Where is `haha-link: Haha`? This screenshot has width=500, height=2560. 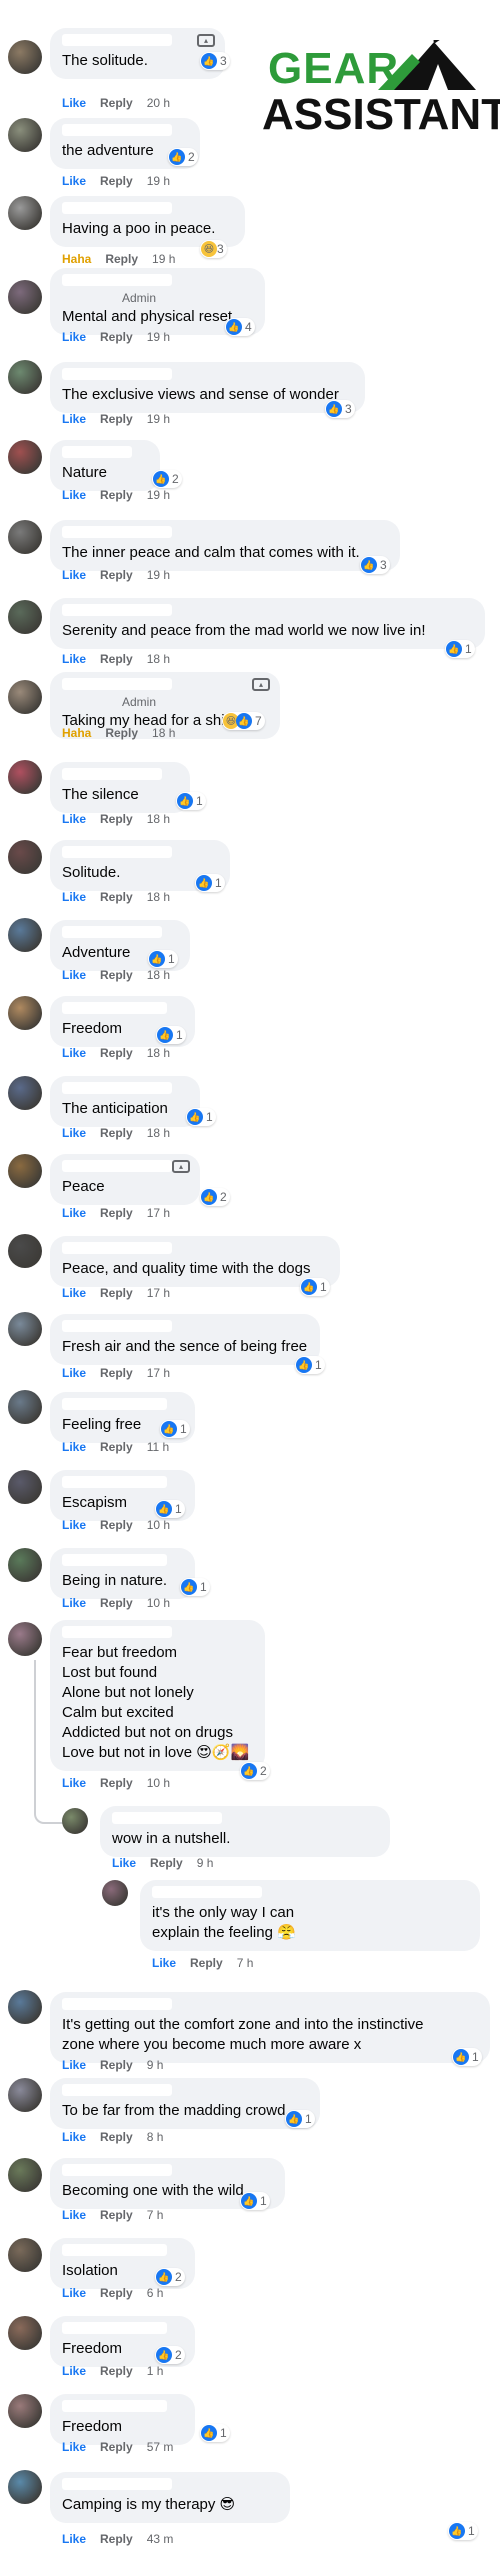
haha-link: Haha is located at coordinates (76, 733).